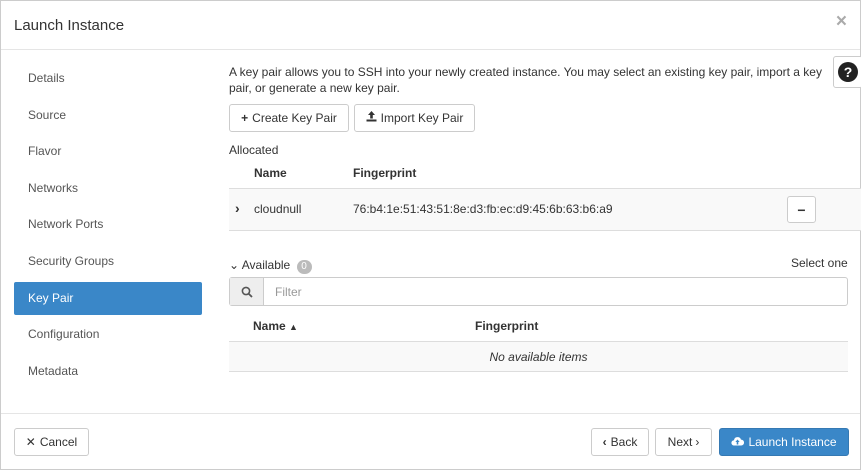 This screenshot has width=861, height=470. I want to click on allocated-col-fingerprint: Fingerprint, so click(385, 173).